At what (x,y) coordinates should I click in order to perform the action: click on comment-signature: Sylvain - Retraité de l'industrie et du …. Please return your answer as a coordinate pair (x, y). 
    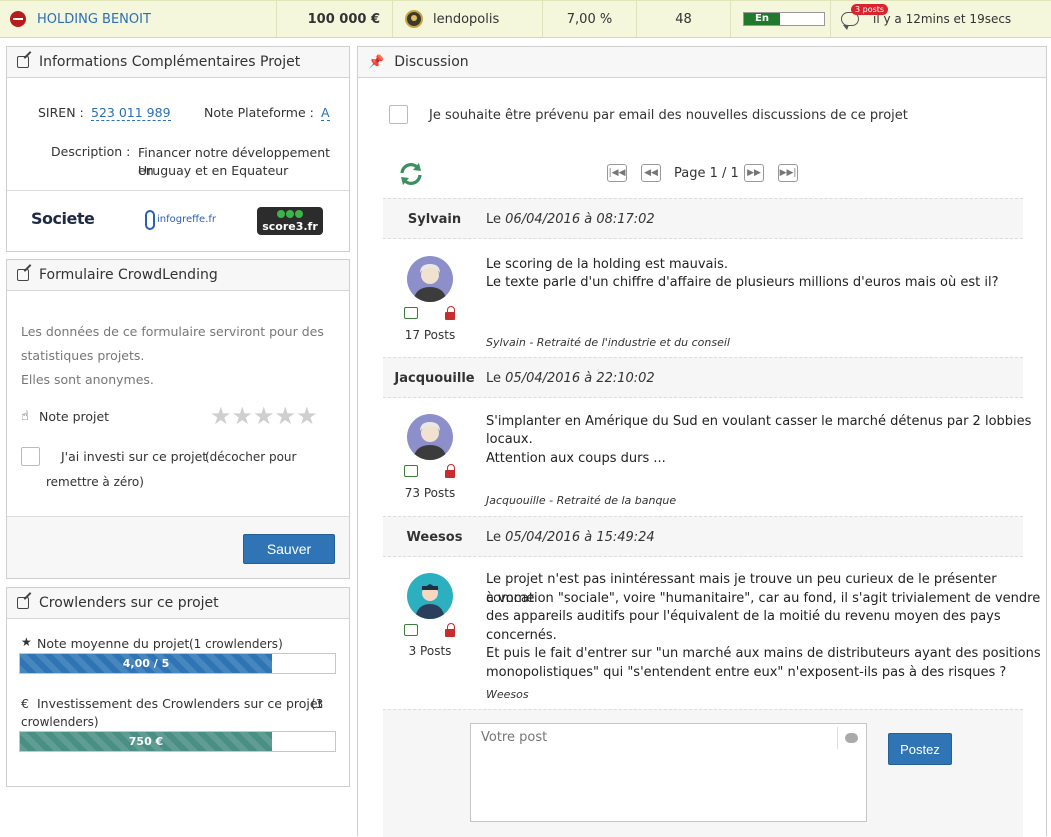
    Looking at the image, I should click on (608, 342).